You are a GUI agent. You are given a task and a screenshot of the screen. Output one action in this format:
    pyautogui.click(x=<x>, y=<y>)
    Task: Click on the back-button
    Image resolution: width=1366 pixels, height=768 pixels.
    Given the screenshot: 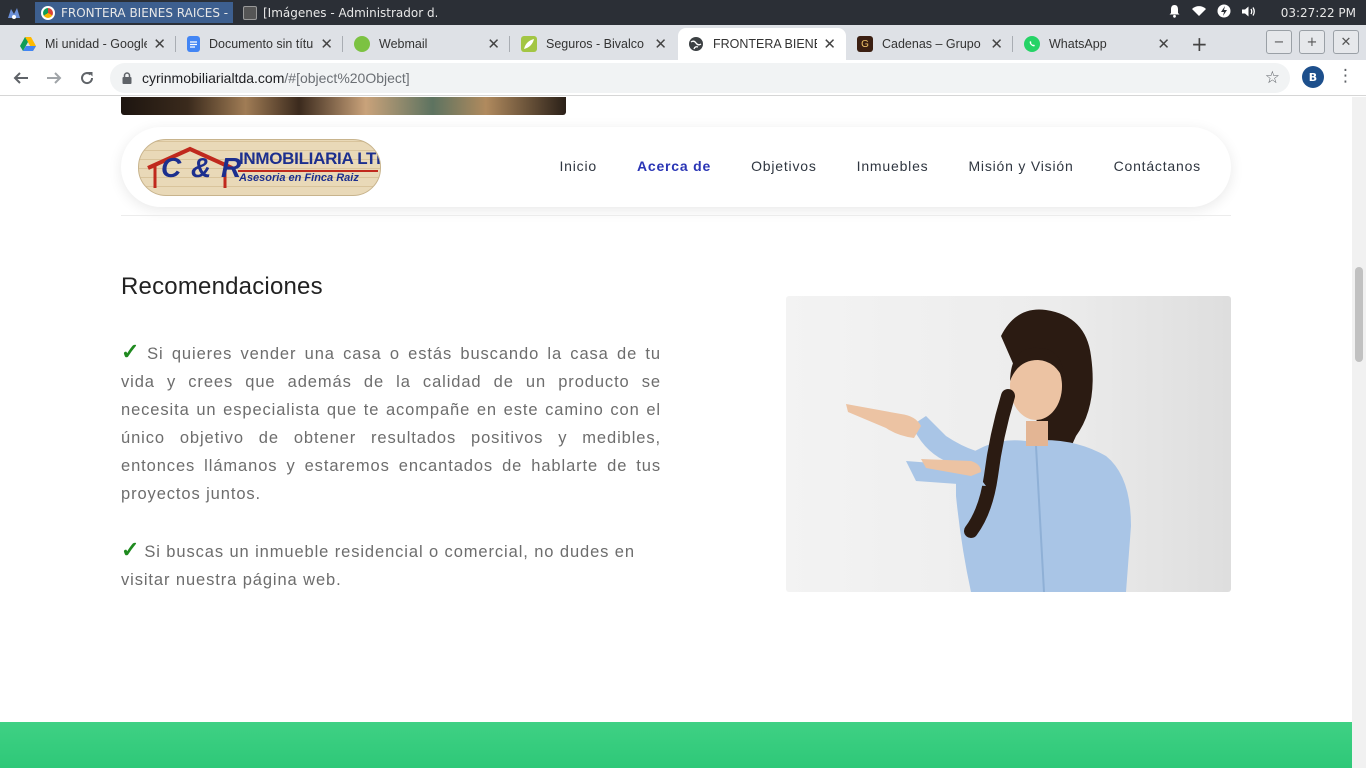 What is the action you would take?
    pyautogui.click(x=21, y=78)
    